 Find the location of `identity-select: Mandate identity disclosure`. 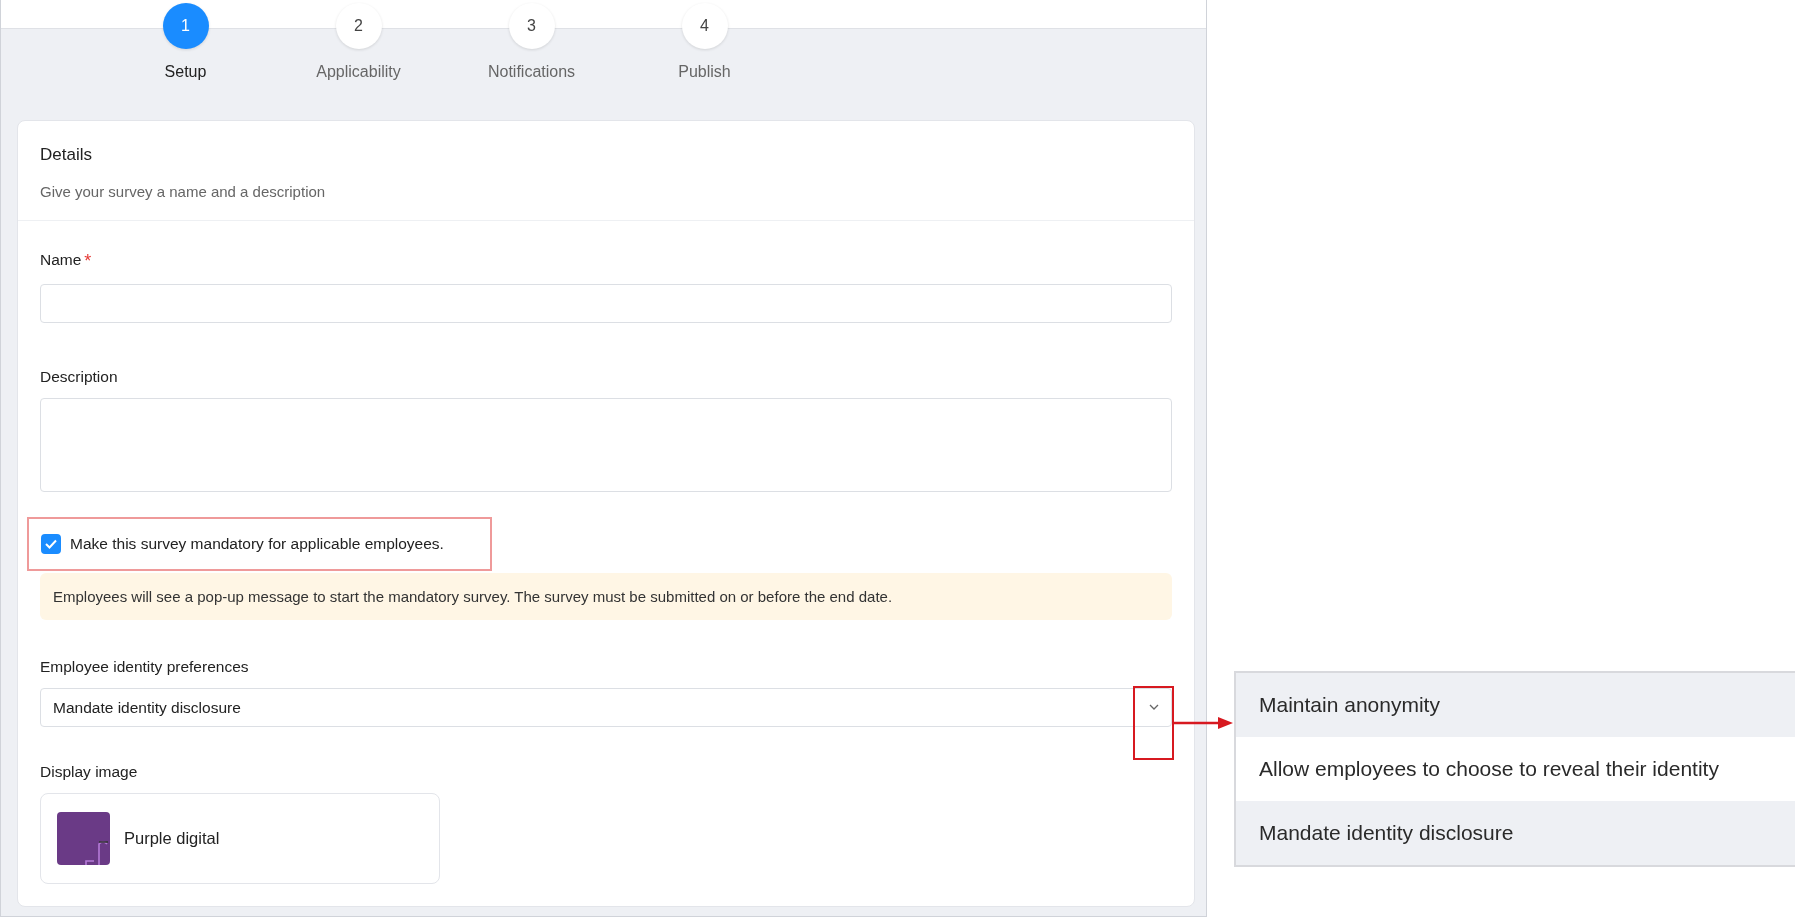

identity-select: Mandate identity disclosure is located at coordinates (606, 707).